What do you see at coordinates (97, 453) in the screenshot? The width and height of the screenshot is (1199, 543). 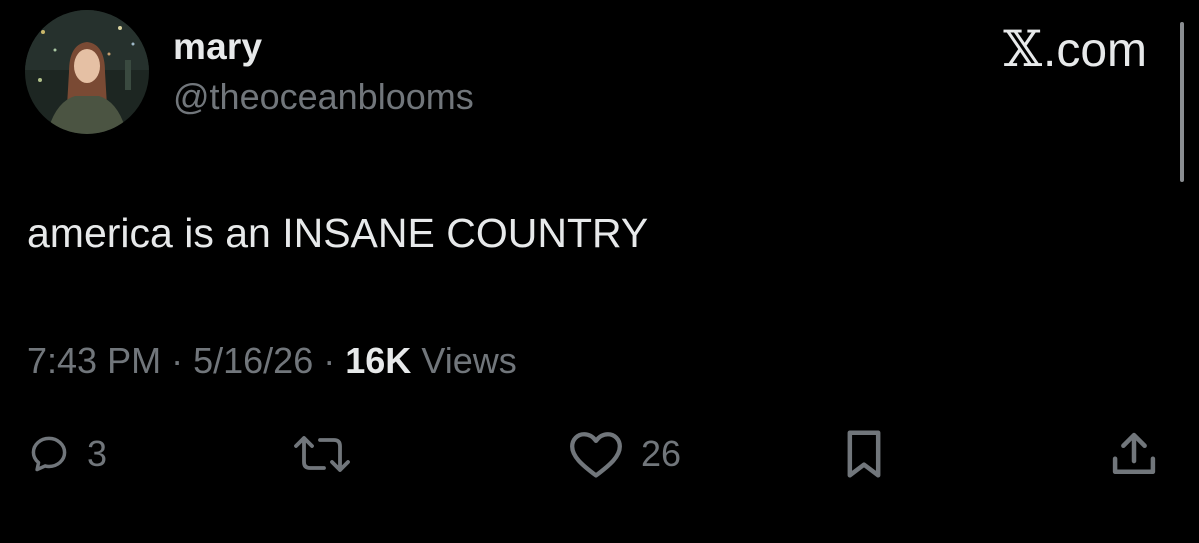 I see `reply-count: 3` at bounding box center [97, 453].